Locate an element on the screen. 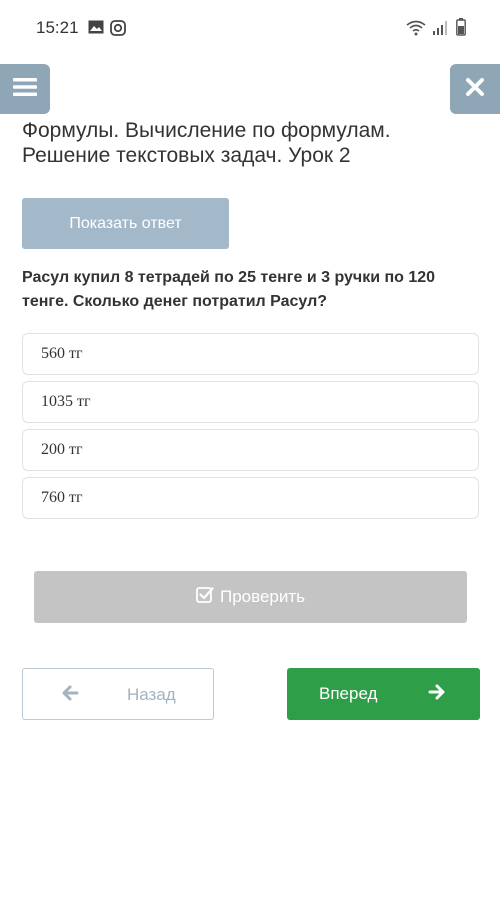 The width and height of the screenshot is (500, 912). close-x-icon is located at coordinates (475, 89).